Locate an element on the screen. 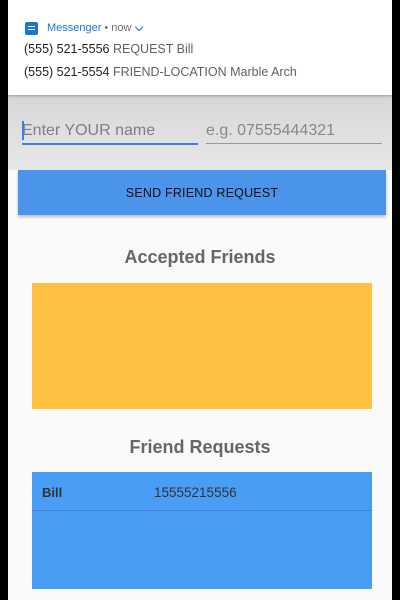  notification-message: FRIEND-LOCATION Marble Arch is located at coordinates (204, 72).